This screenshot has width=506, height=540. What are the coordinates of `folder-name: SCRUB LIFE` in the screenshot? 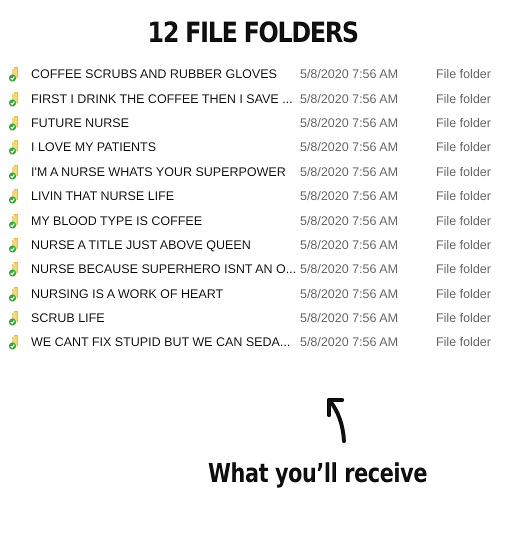 It's located at (165, 318).